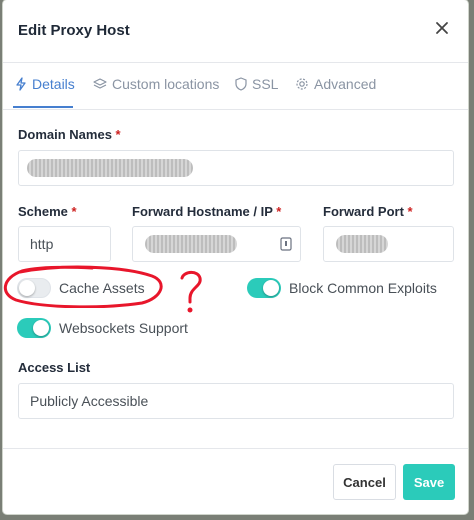 The height and width of the screenshot is (520, 474). I want to click on active-tab-indicator, so click(43, 107).